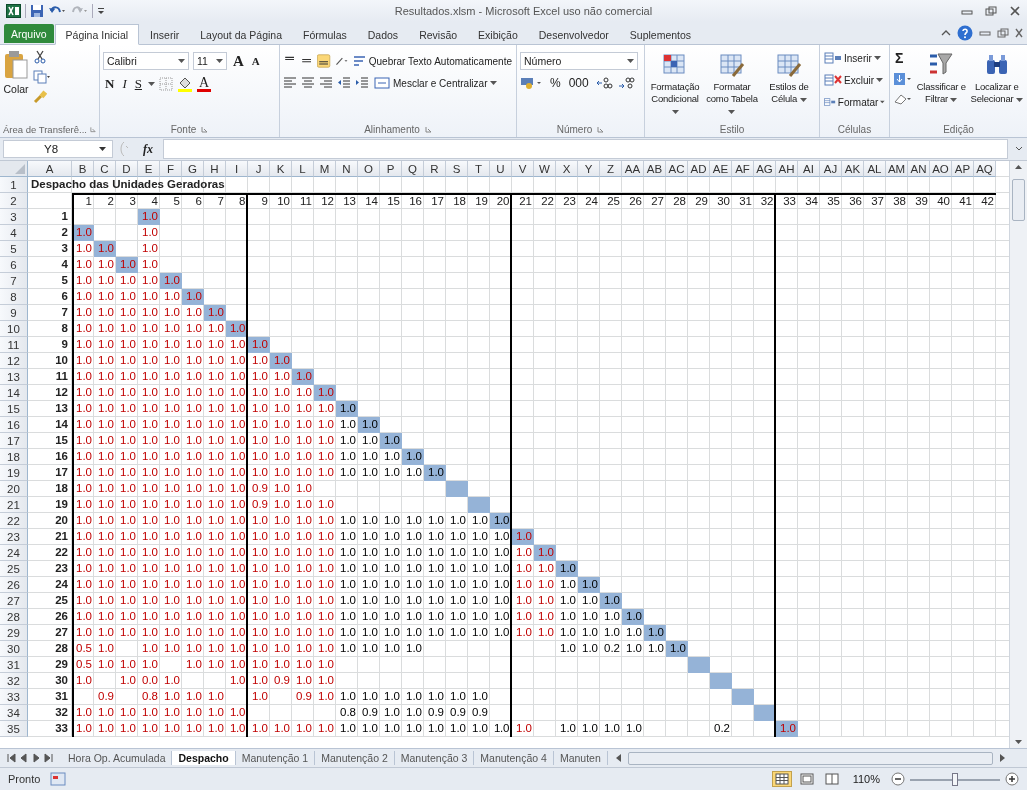 The height and width of the screenshot is (790, 1027). Describe the element at coordinates (237, 169) in the screenshot. I see `column-header: I` at that location.